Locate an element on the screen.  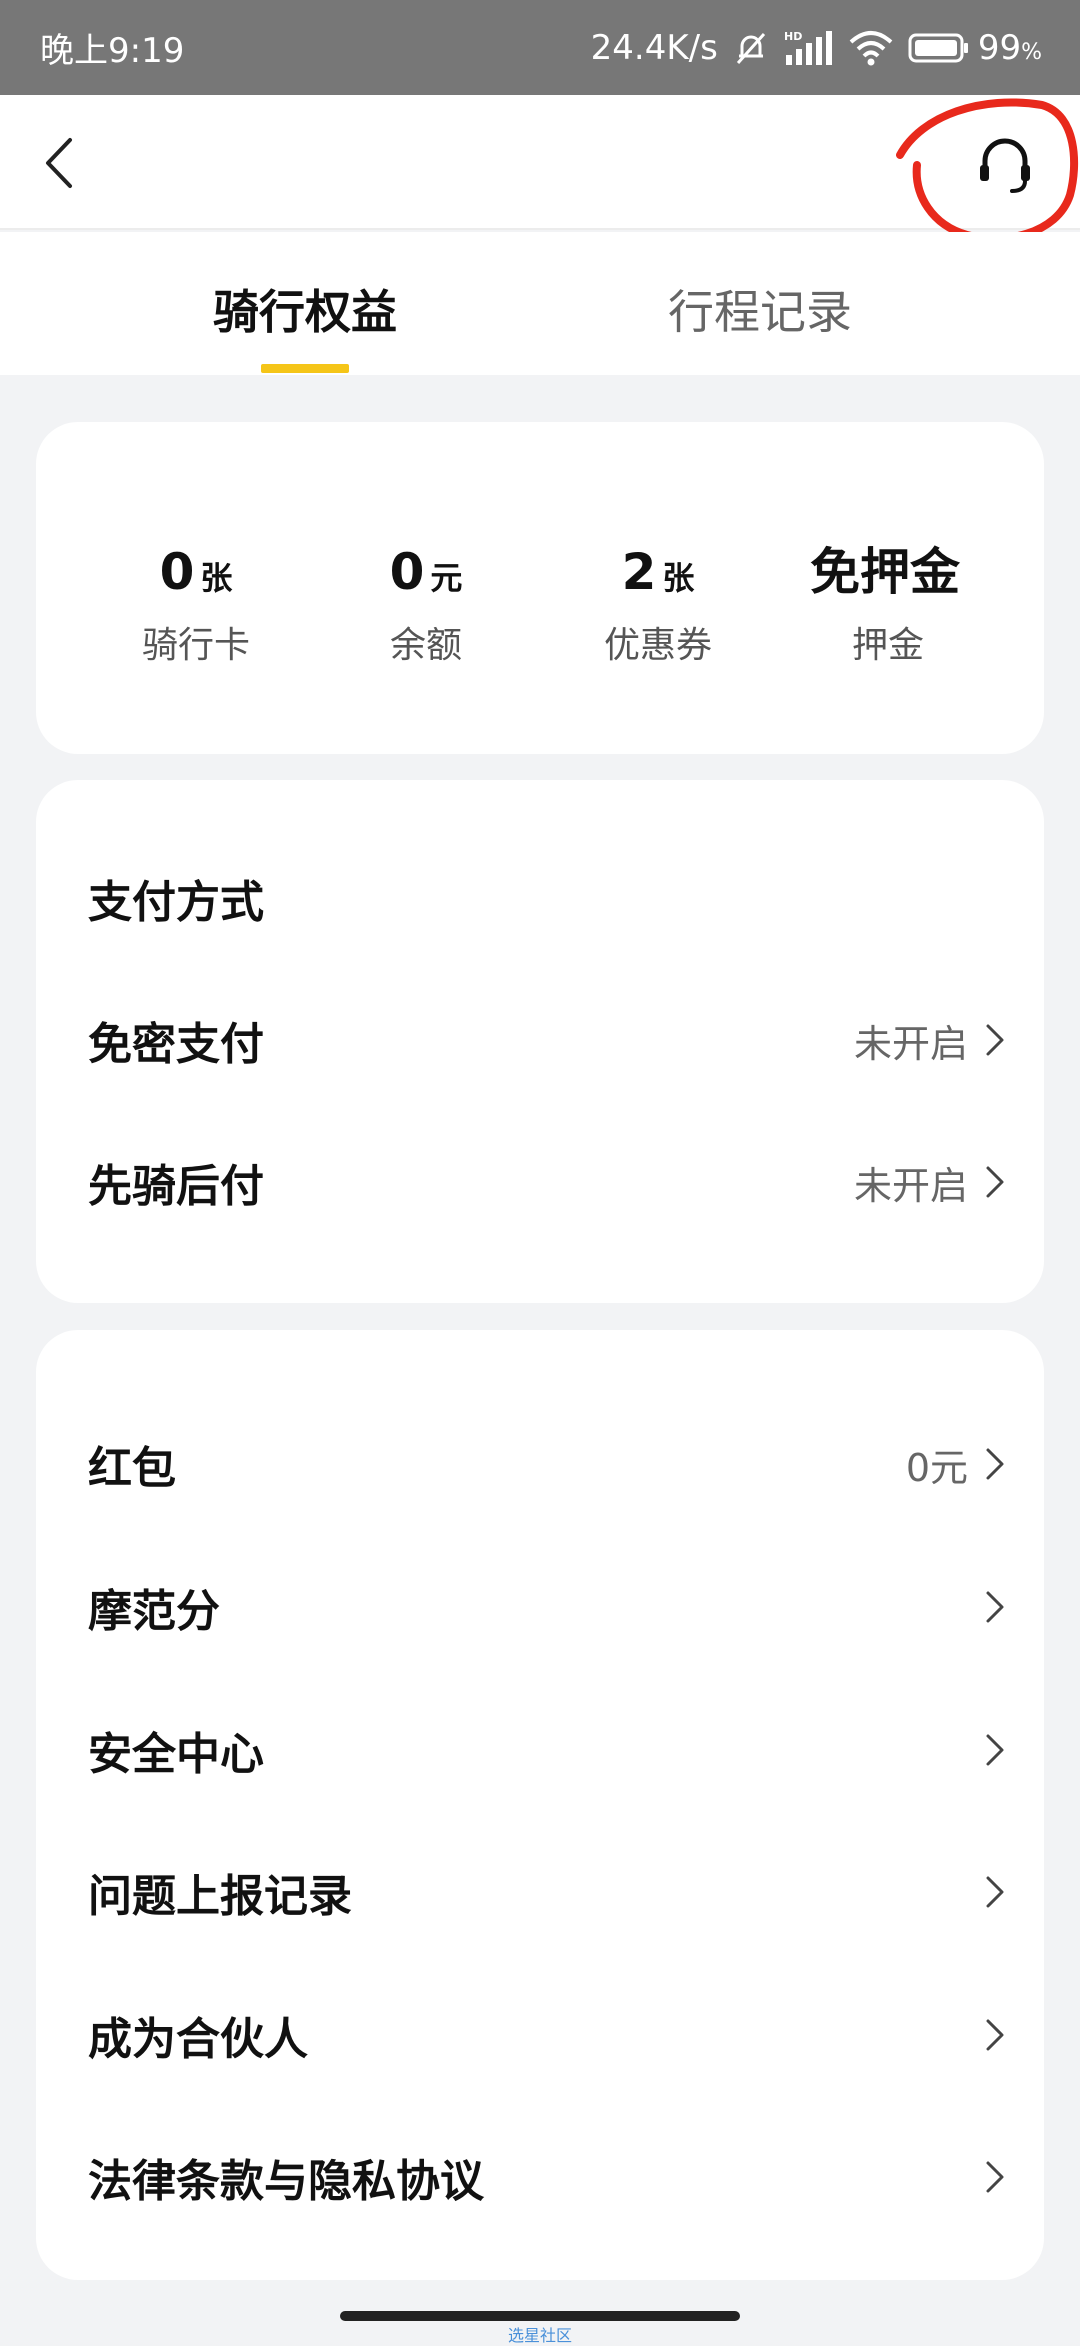
menu-item-legal-privacy: 法律条款与隐私协议 is located at coordinates (548, 2177).